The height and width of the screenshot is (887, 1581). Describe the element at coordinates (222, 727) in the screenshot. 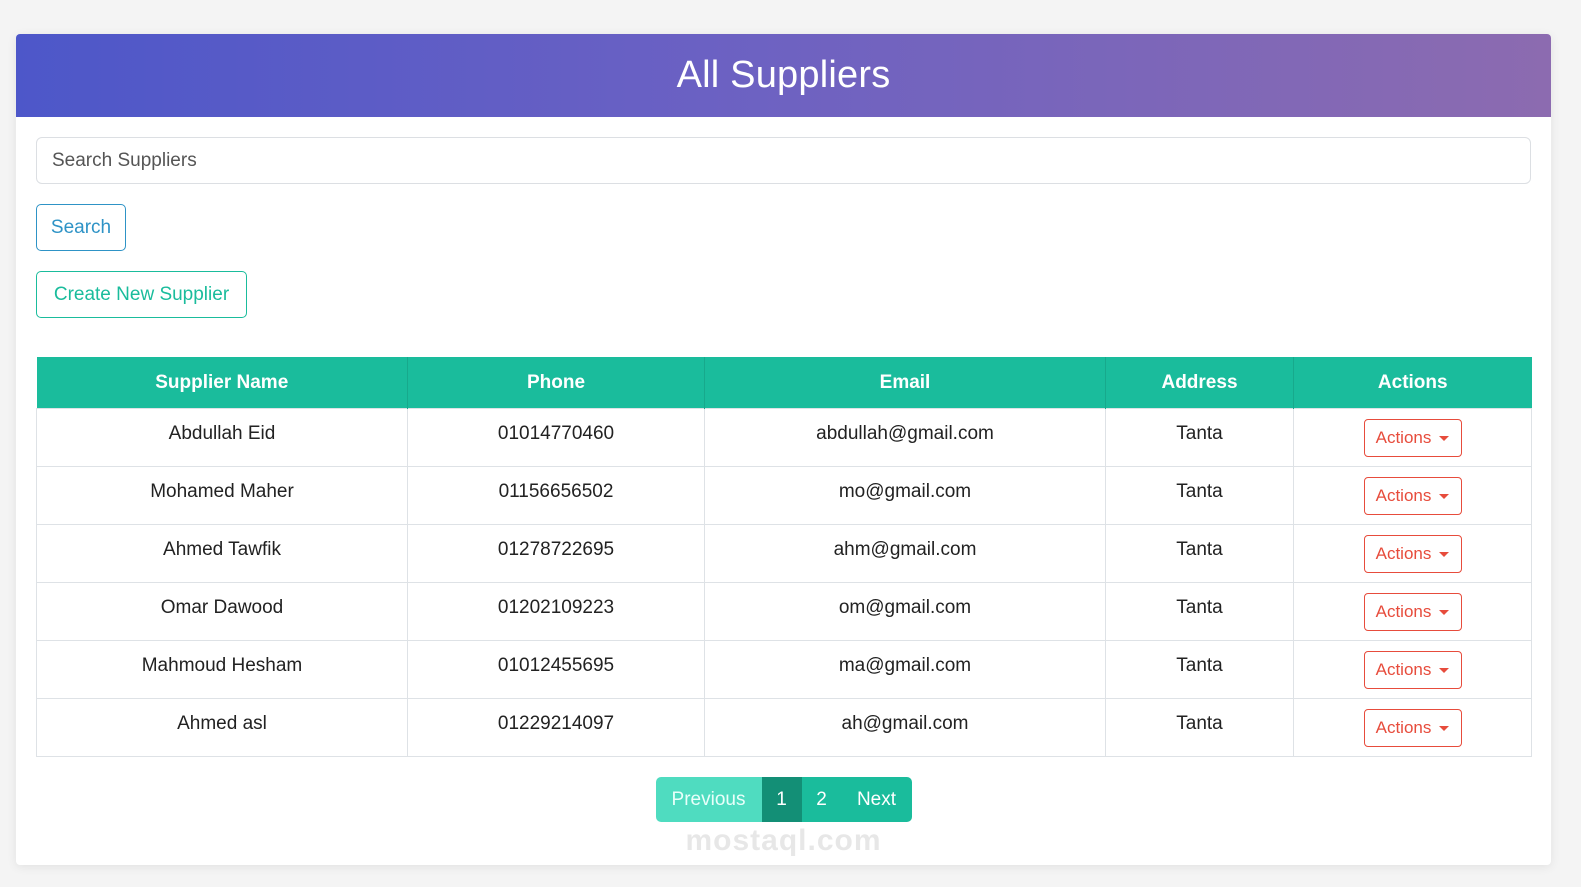

I see `cell-supplier-name: Ahmed asl` at that location.